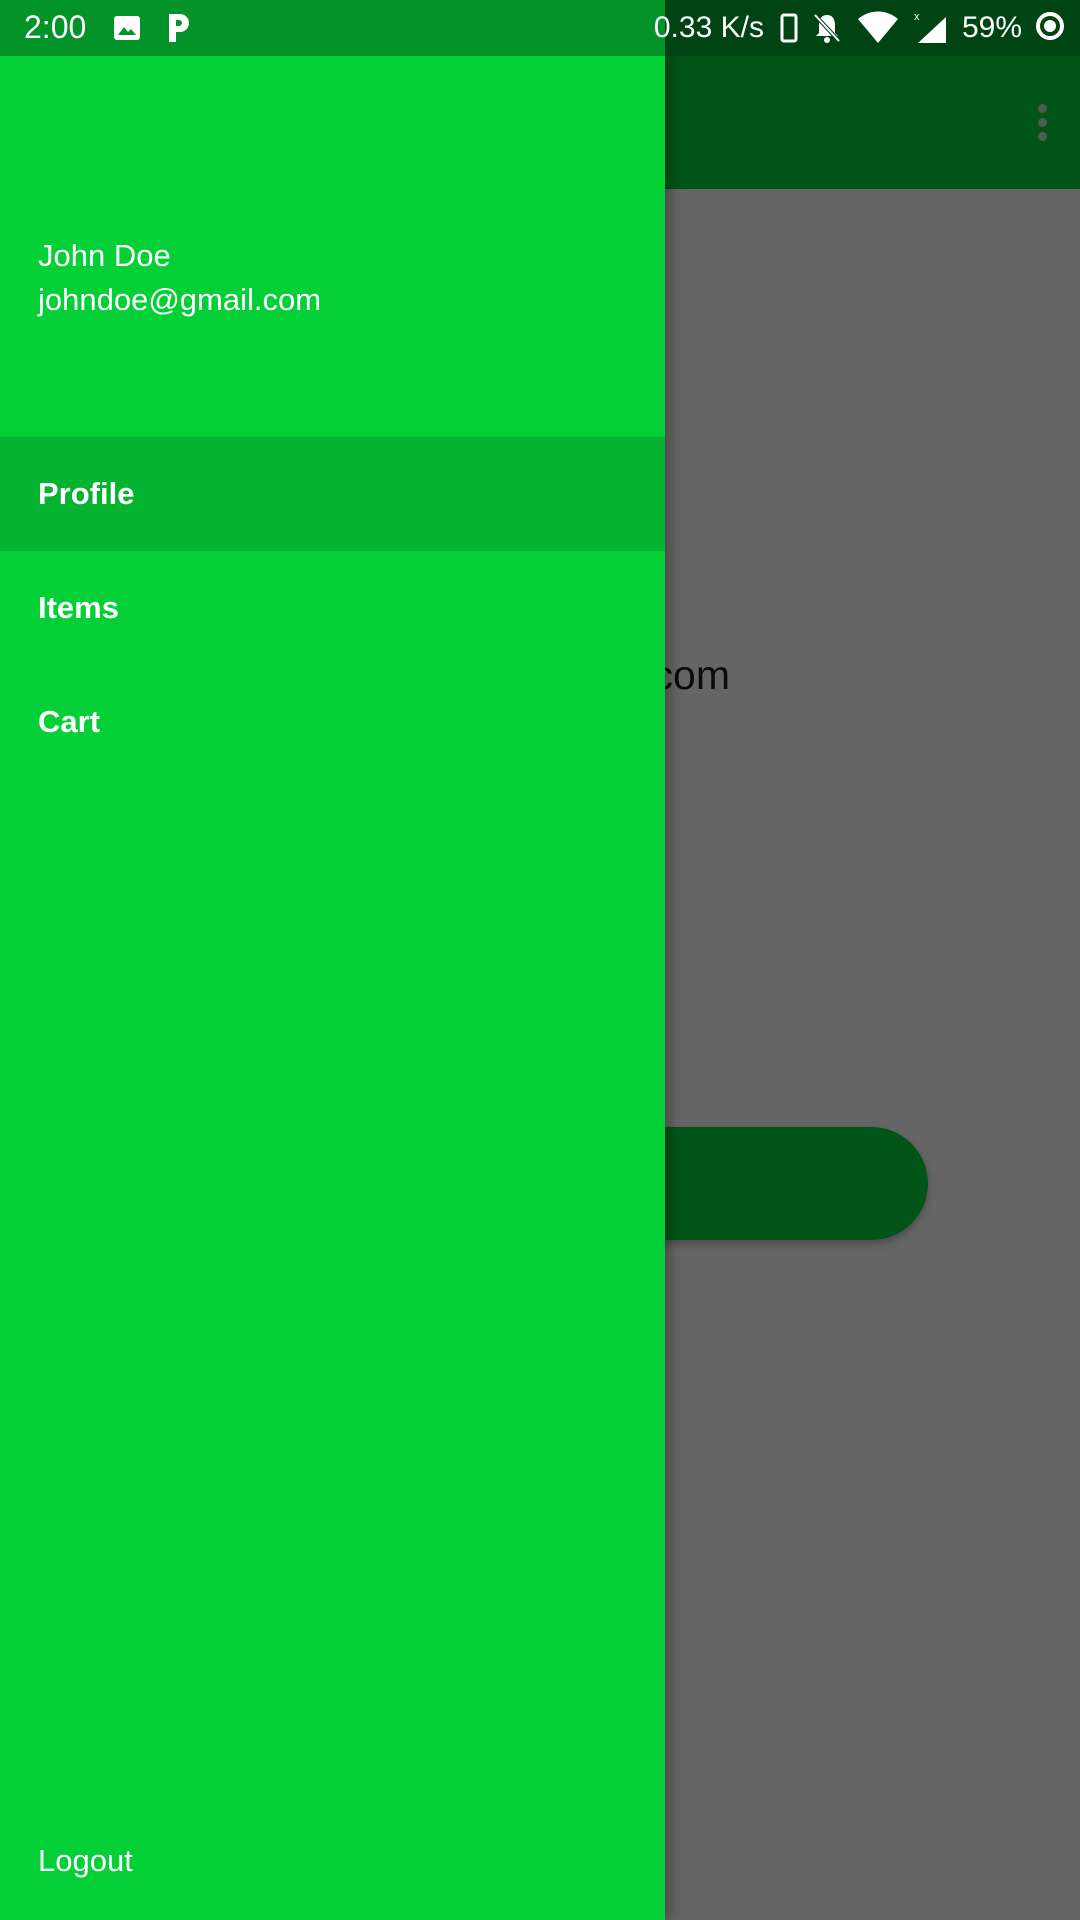 This screenshot has width=1080, height=1920. I want to click on logout-button: Logout, so click(85, 1861).